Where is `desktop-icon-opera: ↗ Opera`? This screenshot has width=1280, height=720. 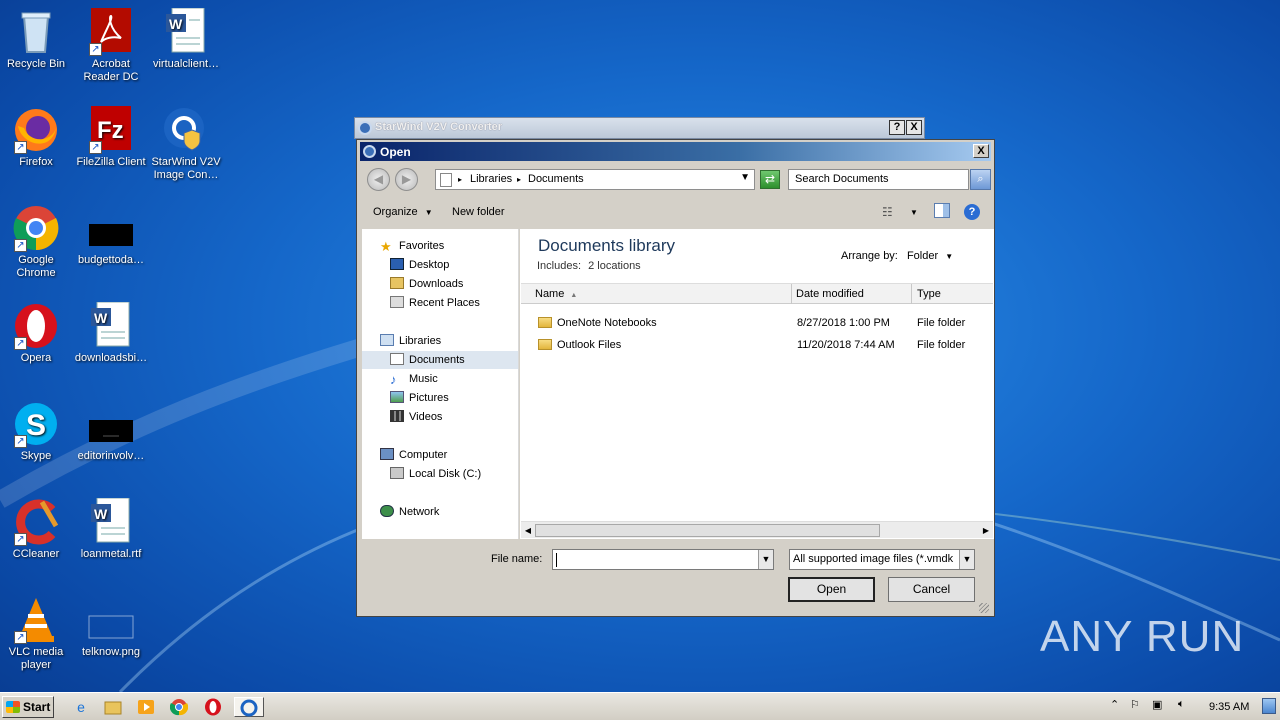 desktop-icon-opera: ↗ Opera is located at coordinates (37, 333).